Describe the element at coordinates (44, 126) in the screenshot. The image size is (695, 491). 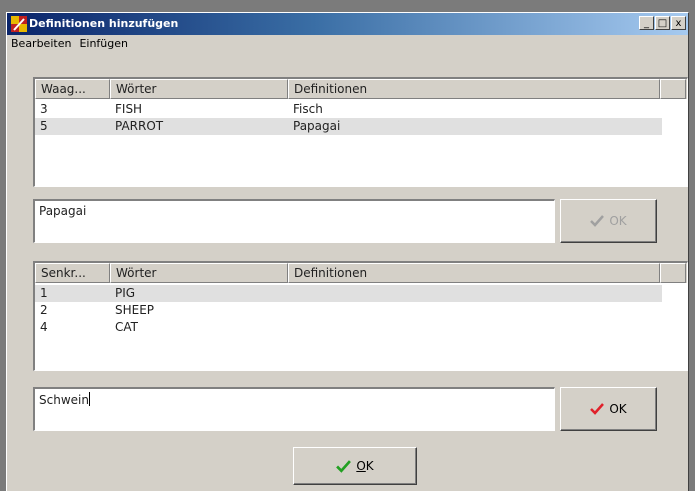
I see `row-number: 5` at that location.